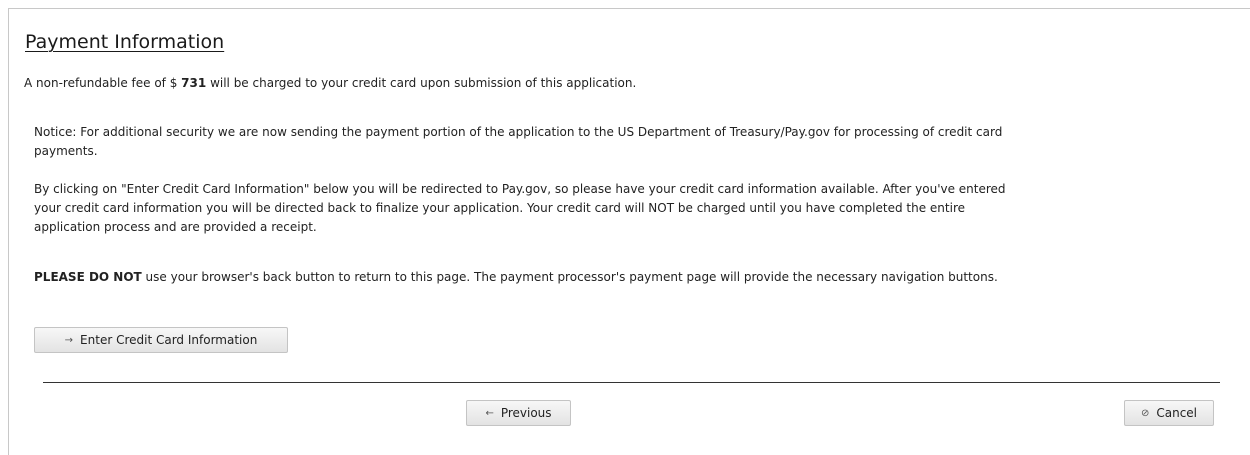 This screenshot has height=455, width=1250. What do you see at coordinates (489, 413) in the screenshot?
I see `arrow-left-icon: ←` at bounding box center [489, 413].